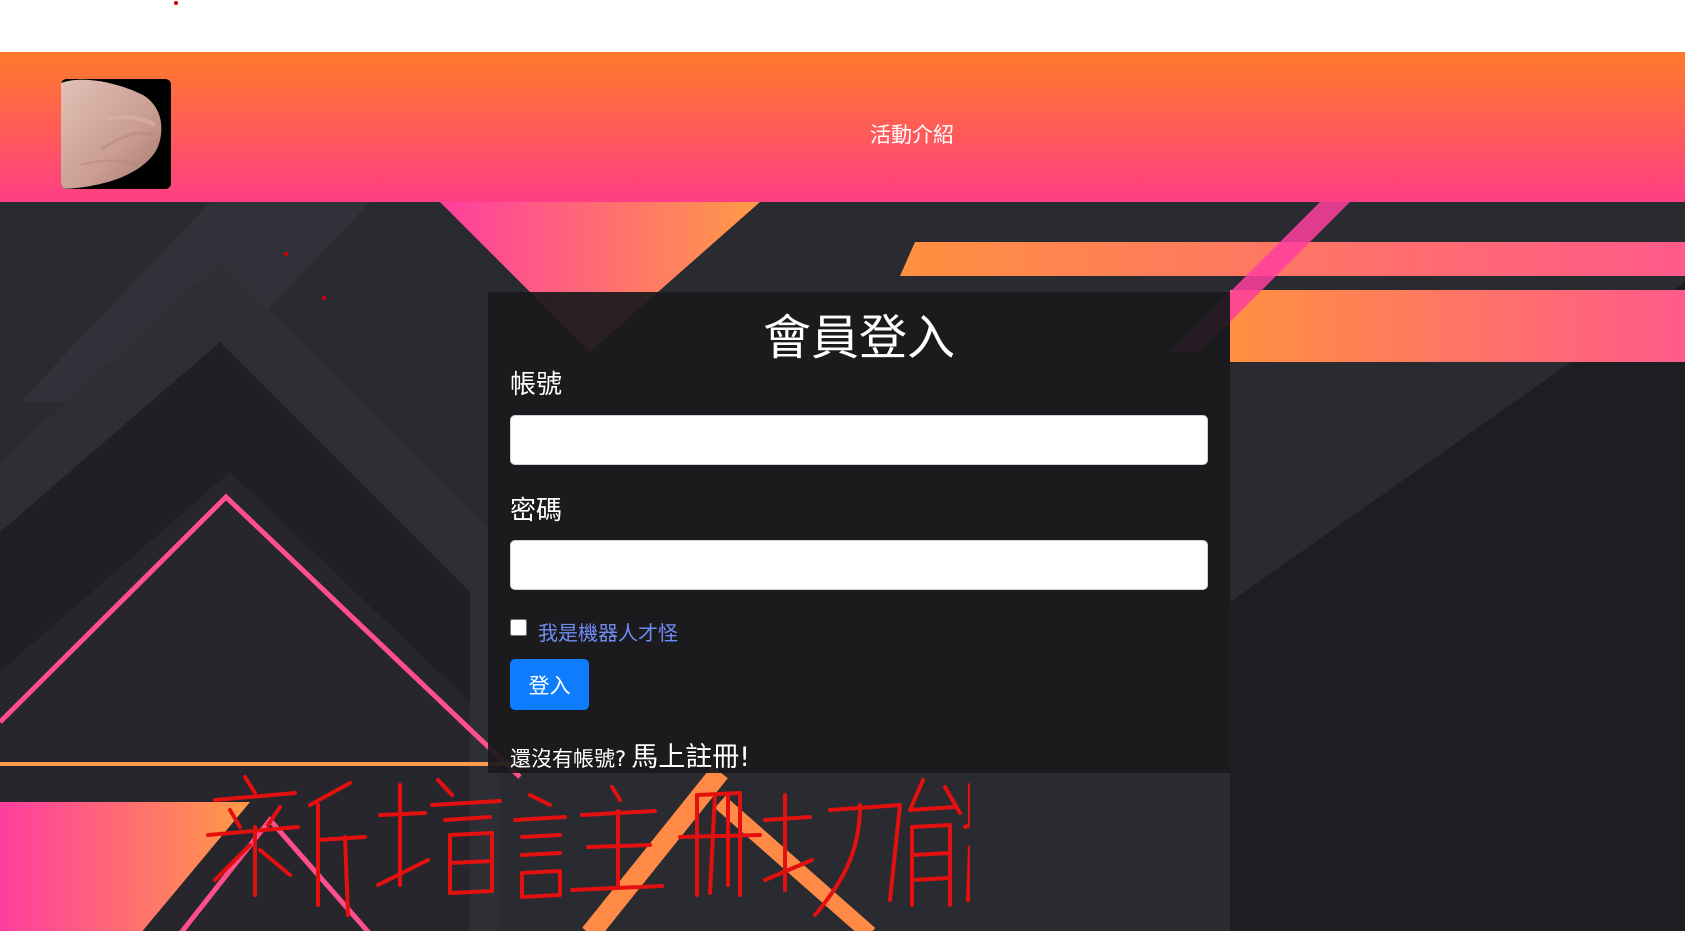  What do you see at coordinates (549, 684) in the screenshot?
I see `login-button: 登入` at bounding box center [549, 684].